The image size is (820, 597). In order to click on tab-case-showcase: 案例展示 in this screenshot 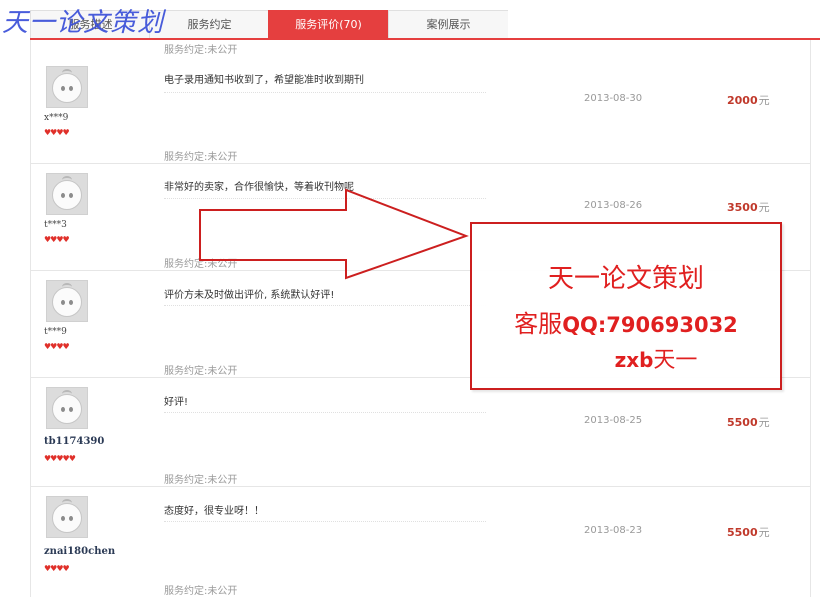, I will do `click(448, 25)`.